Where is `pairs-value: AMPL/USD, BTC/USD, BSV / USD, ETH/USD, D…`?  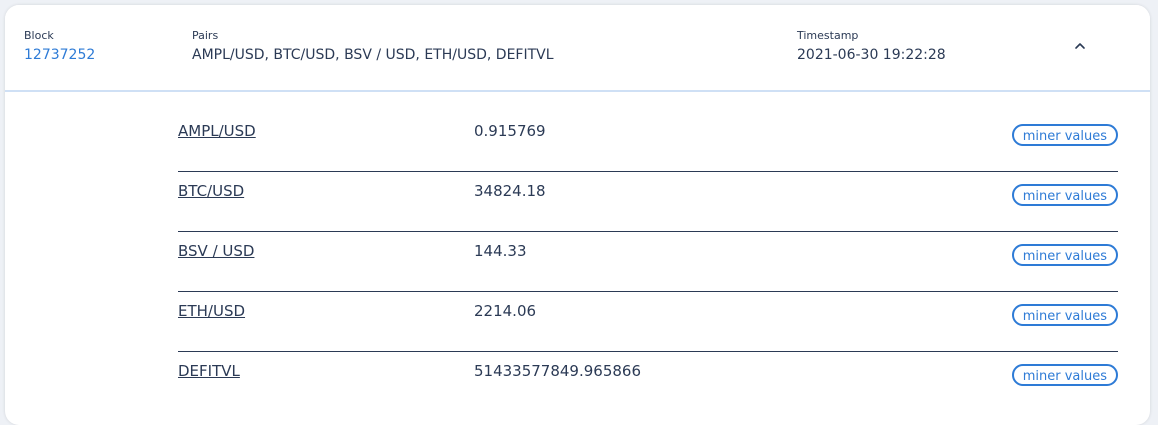
pairs-value: AMPL/USD, BTC/USD, BSV / USD, ETH/USD, D… is located at coordinates (373, 55).